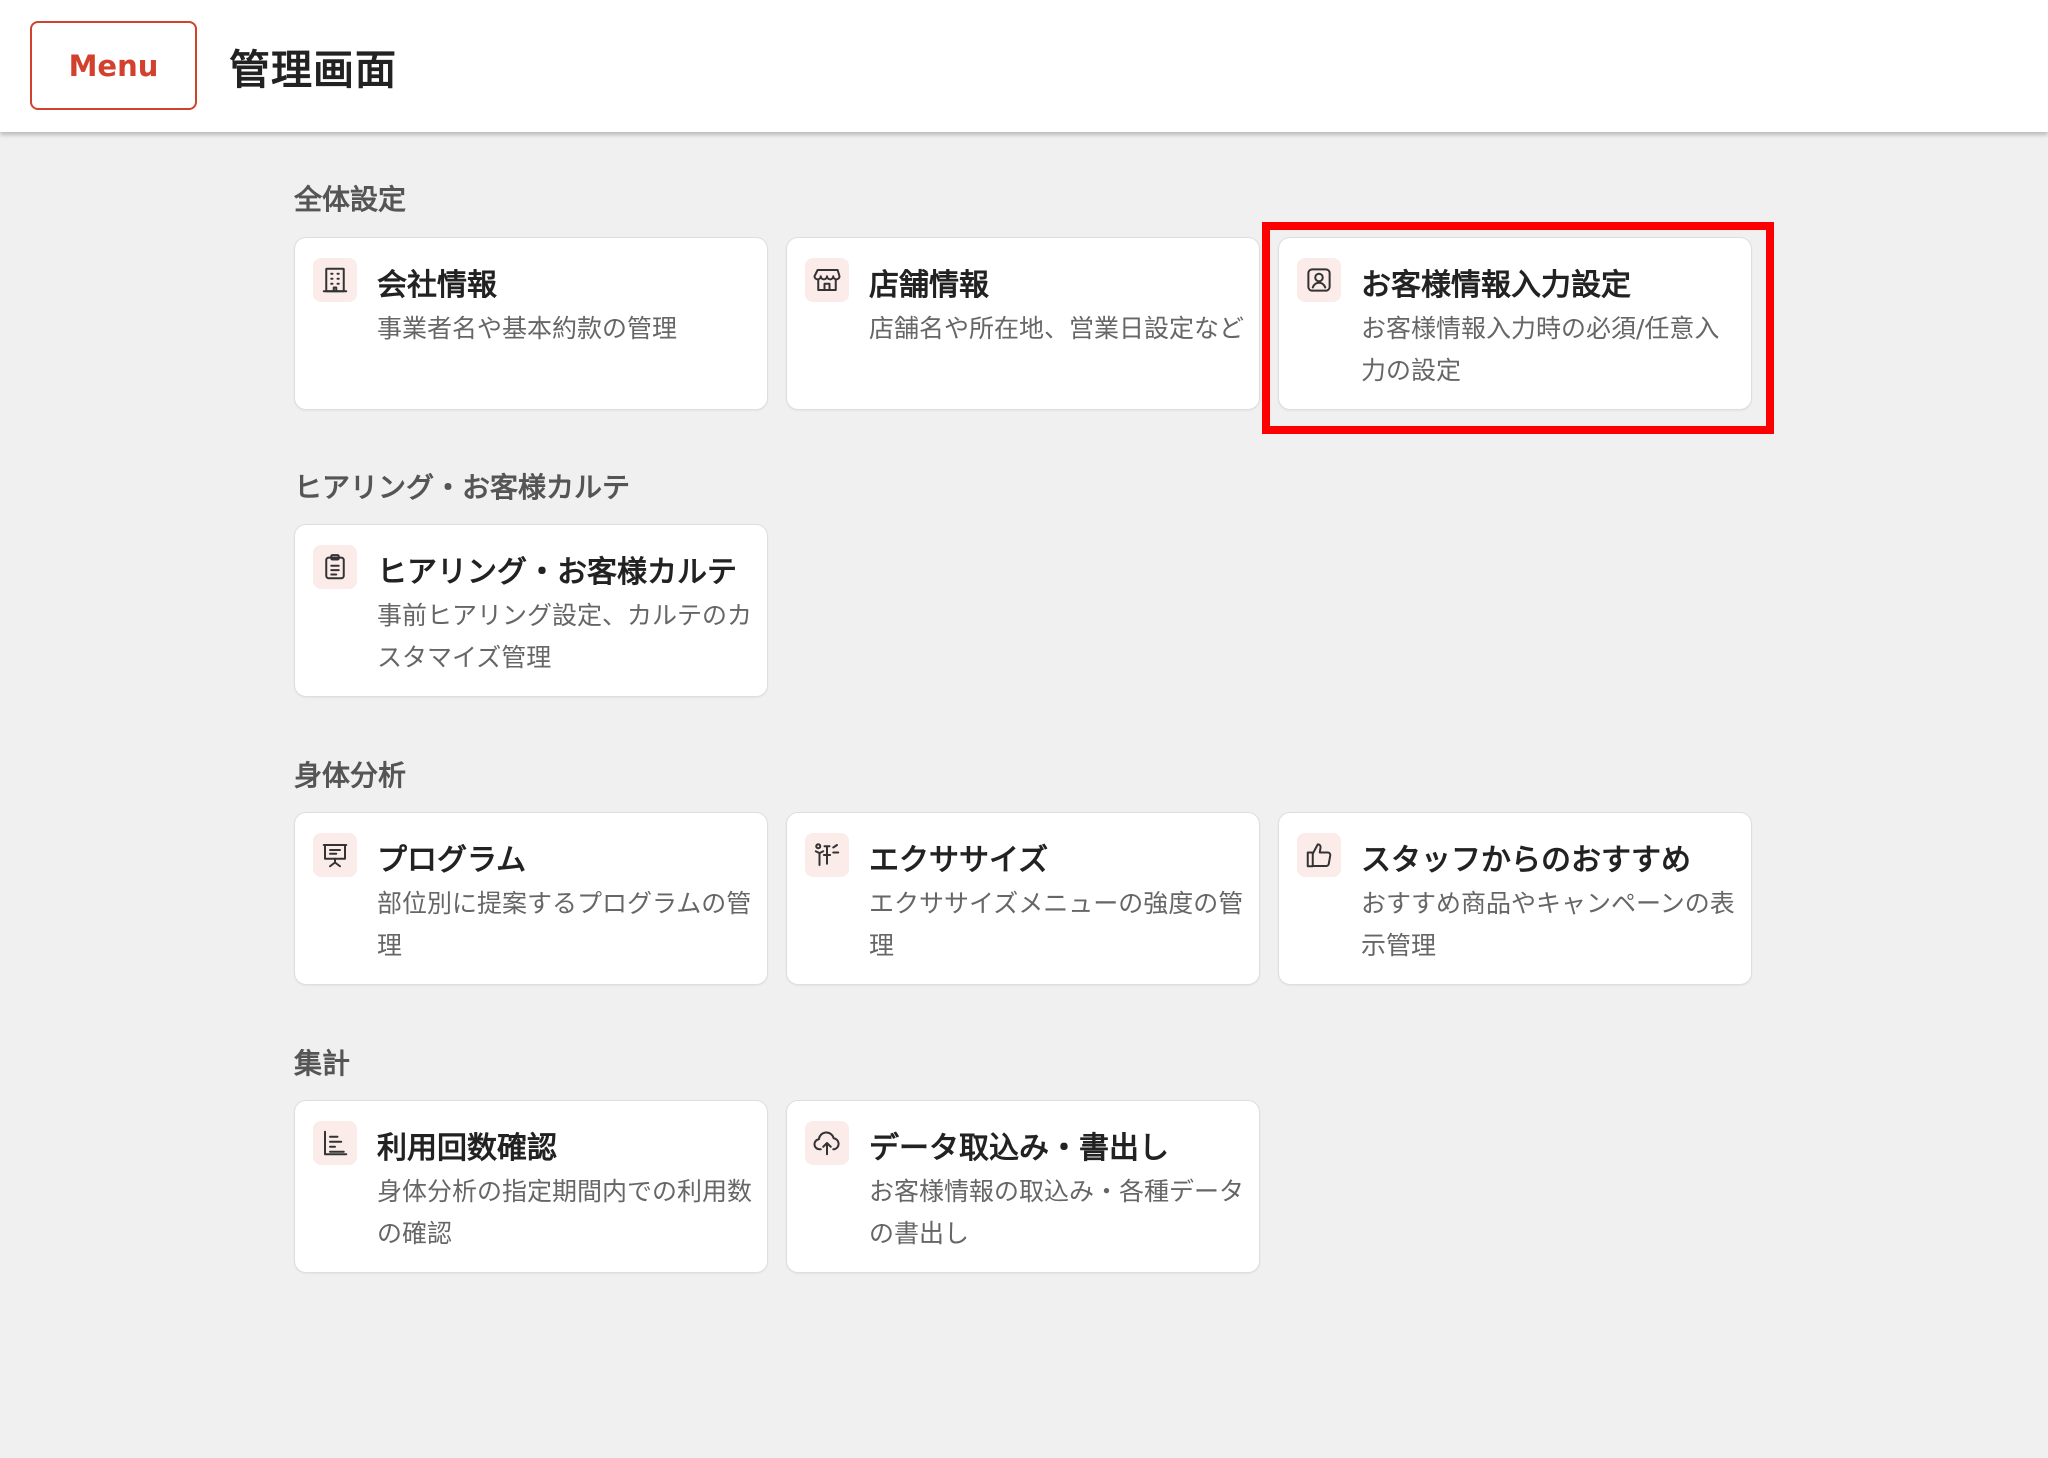  Describe the element at coordinates (437, 285) in the screenshot. I see `card-title: 会社情報` at that location.